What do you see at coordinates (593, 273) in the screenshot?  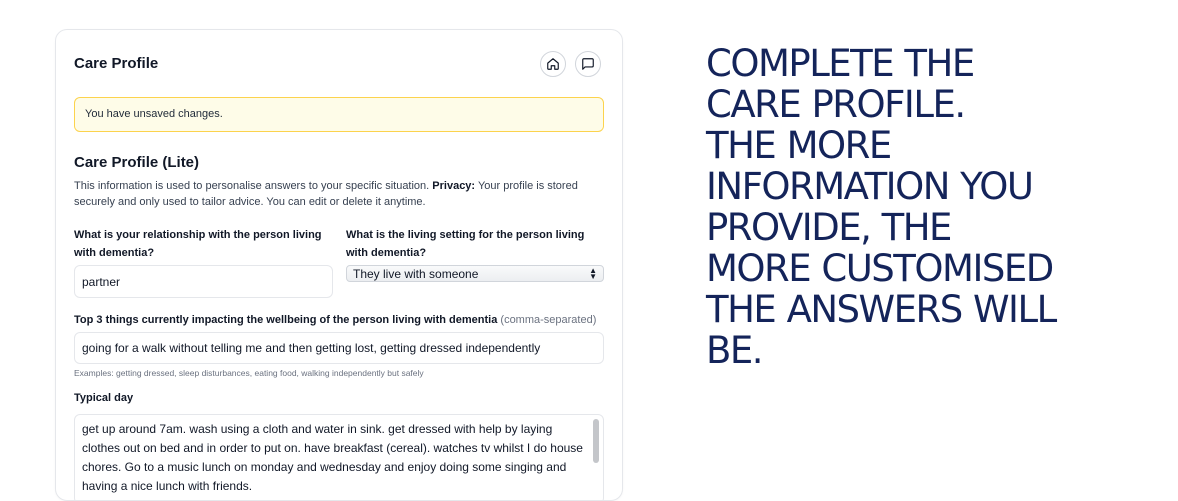 I see `select-arrows-icon: ▲ ▼` at bounding box center [593, 273].